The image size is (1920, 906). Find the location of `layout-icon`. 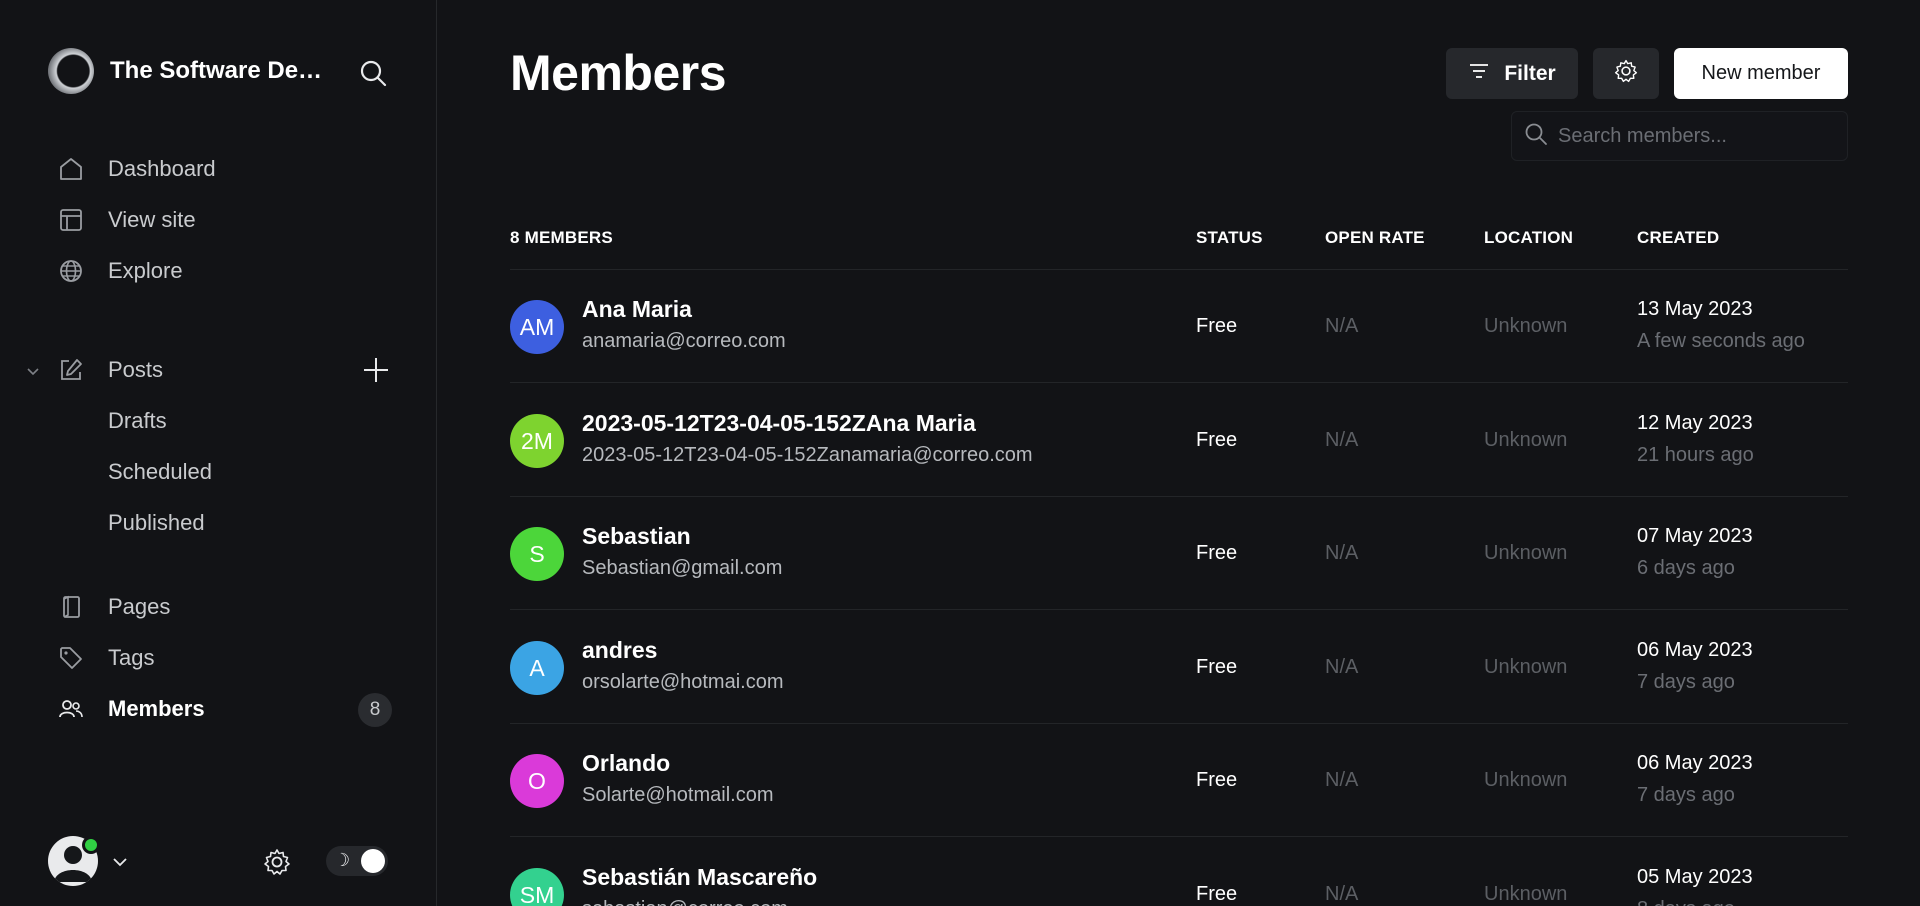

layout-icon is located at coordinates (71, 220).